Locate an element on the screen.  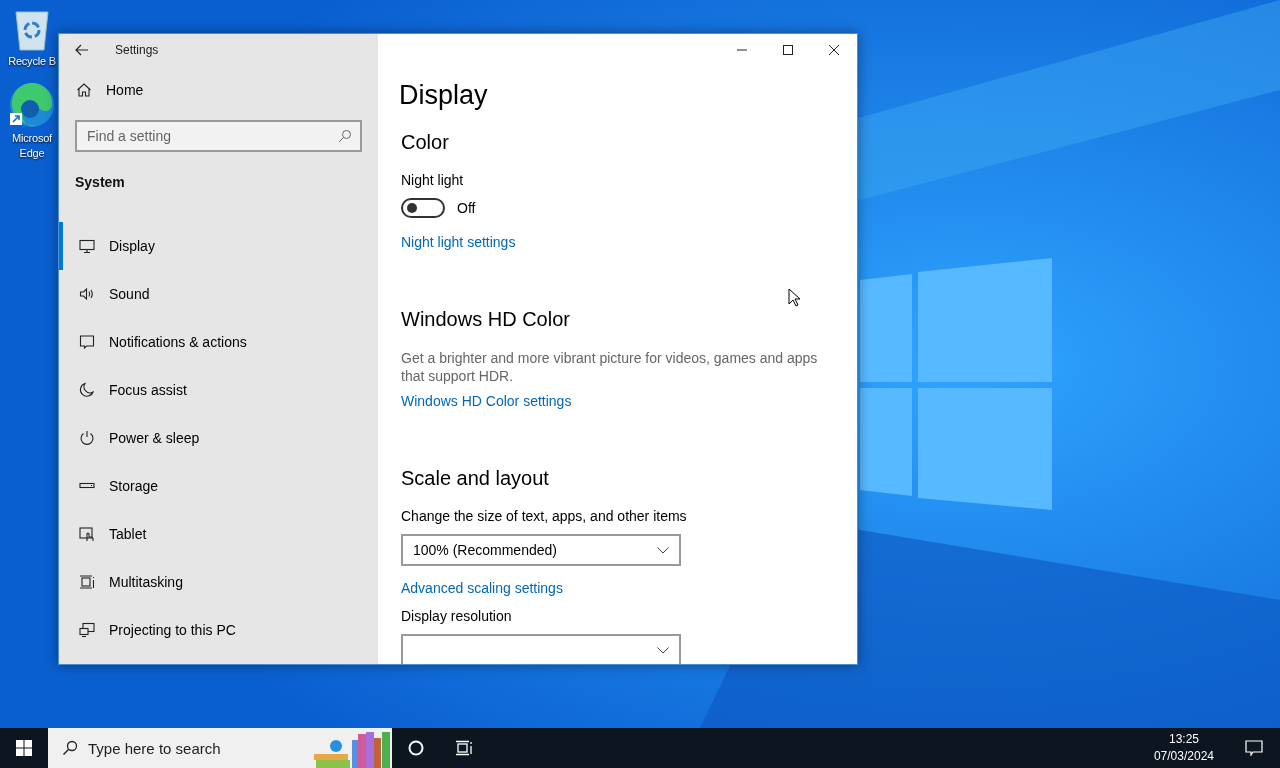
sidebar-item: Sound is located at coordinates (218, 294).